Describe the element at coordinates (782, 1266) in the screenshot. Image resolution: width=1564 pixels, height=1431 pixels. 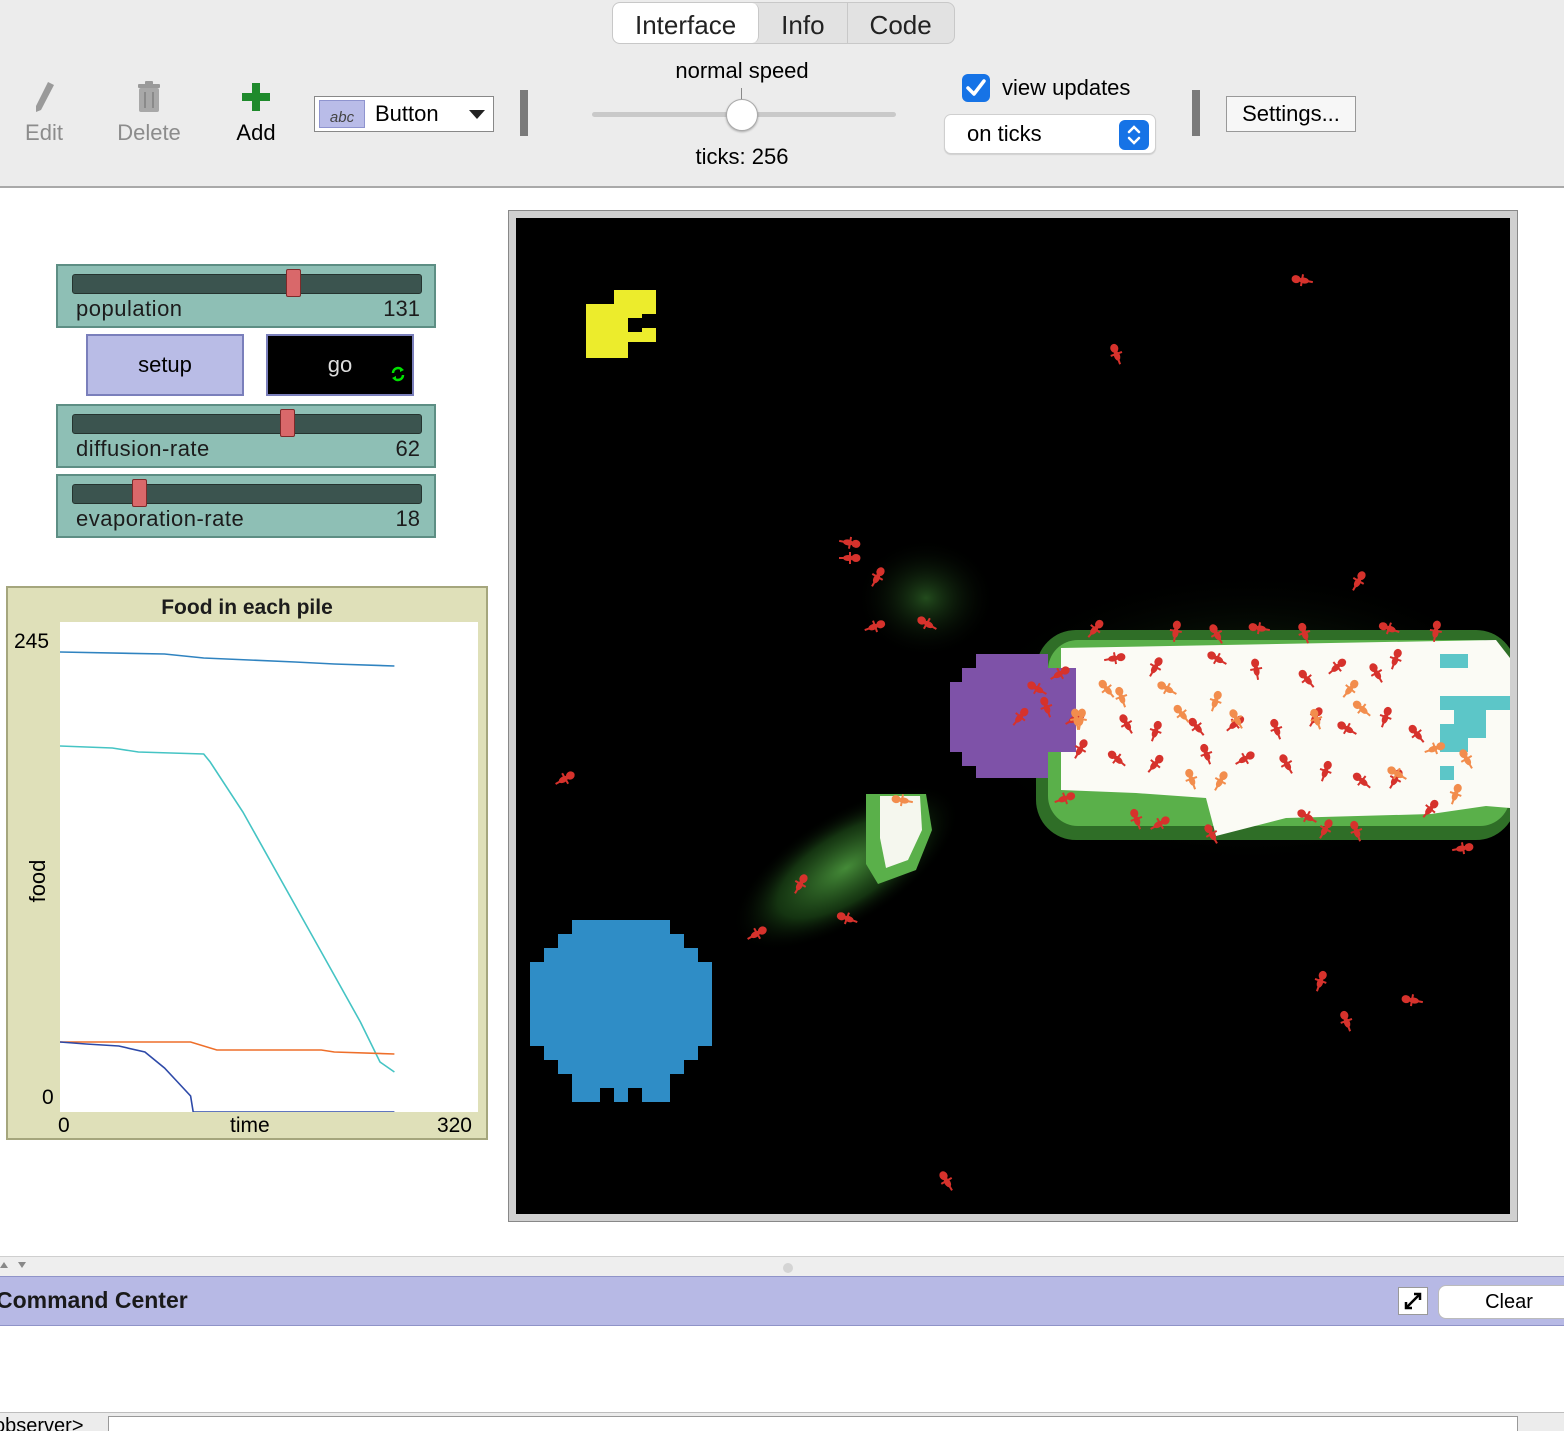
I see `pane-splitter` at that location.